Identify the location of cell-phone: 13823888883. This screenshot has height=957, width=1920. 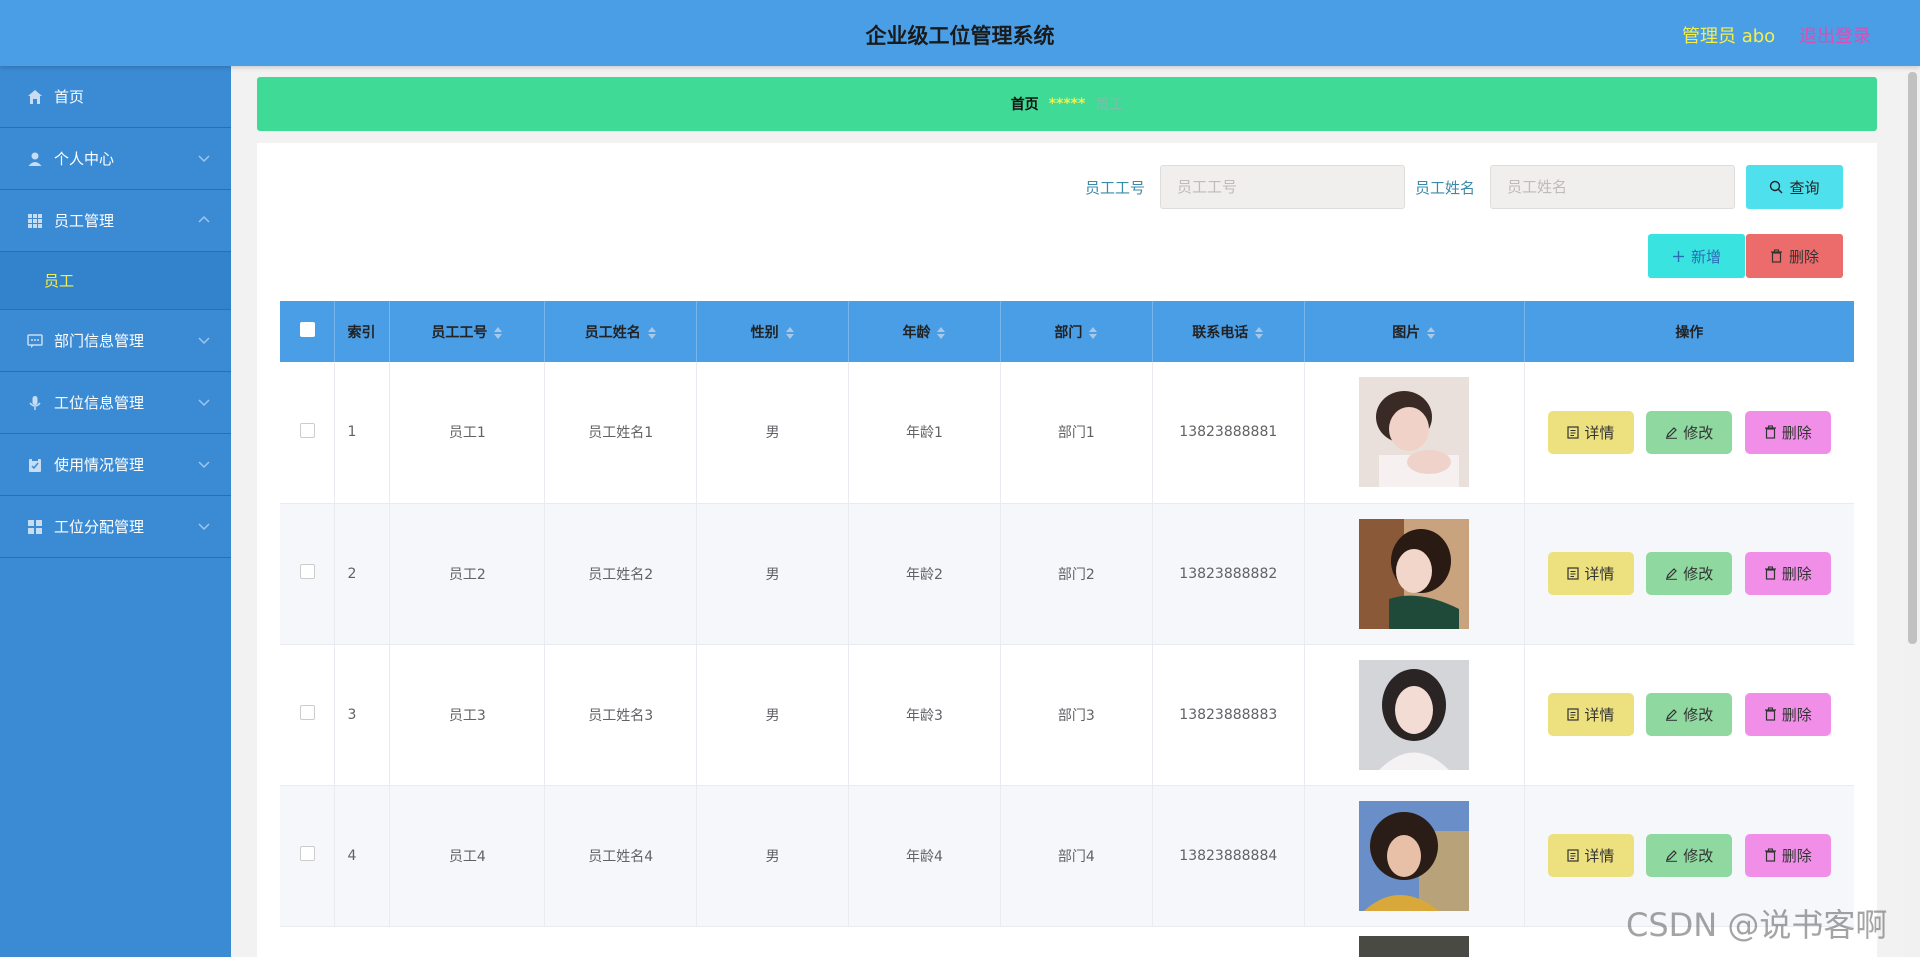
(1228, 715).